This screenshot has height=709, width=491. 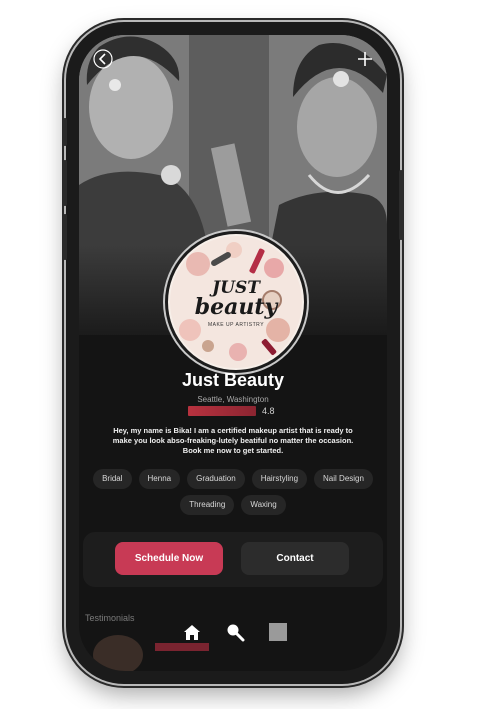 I want to click on search-icon, so click(x=235, y=632).